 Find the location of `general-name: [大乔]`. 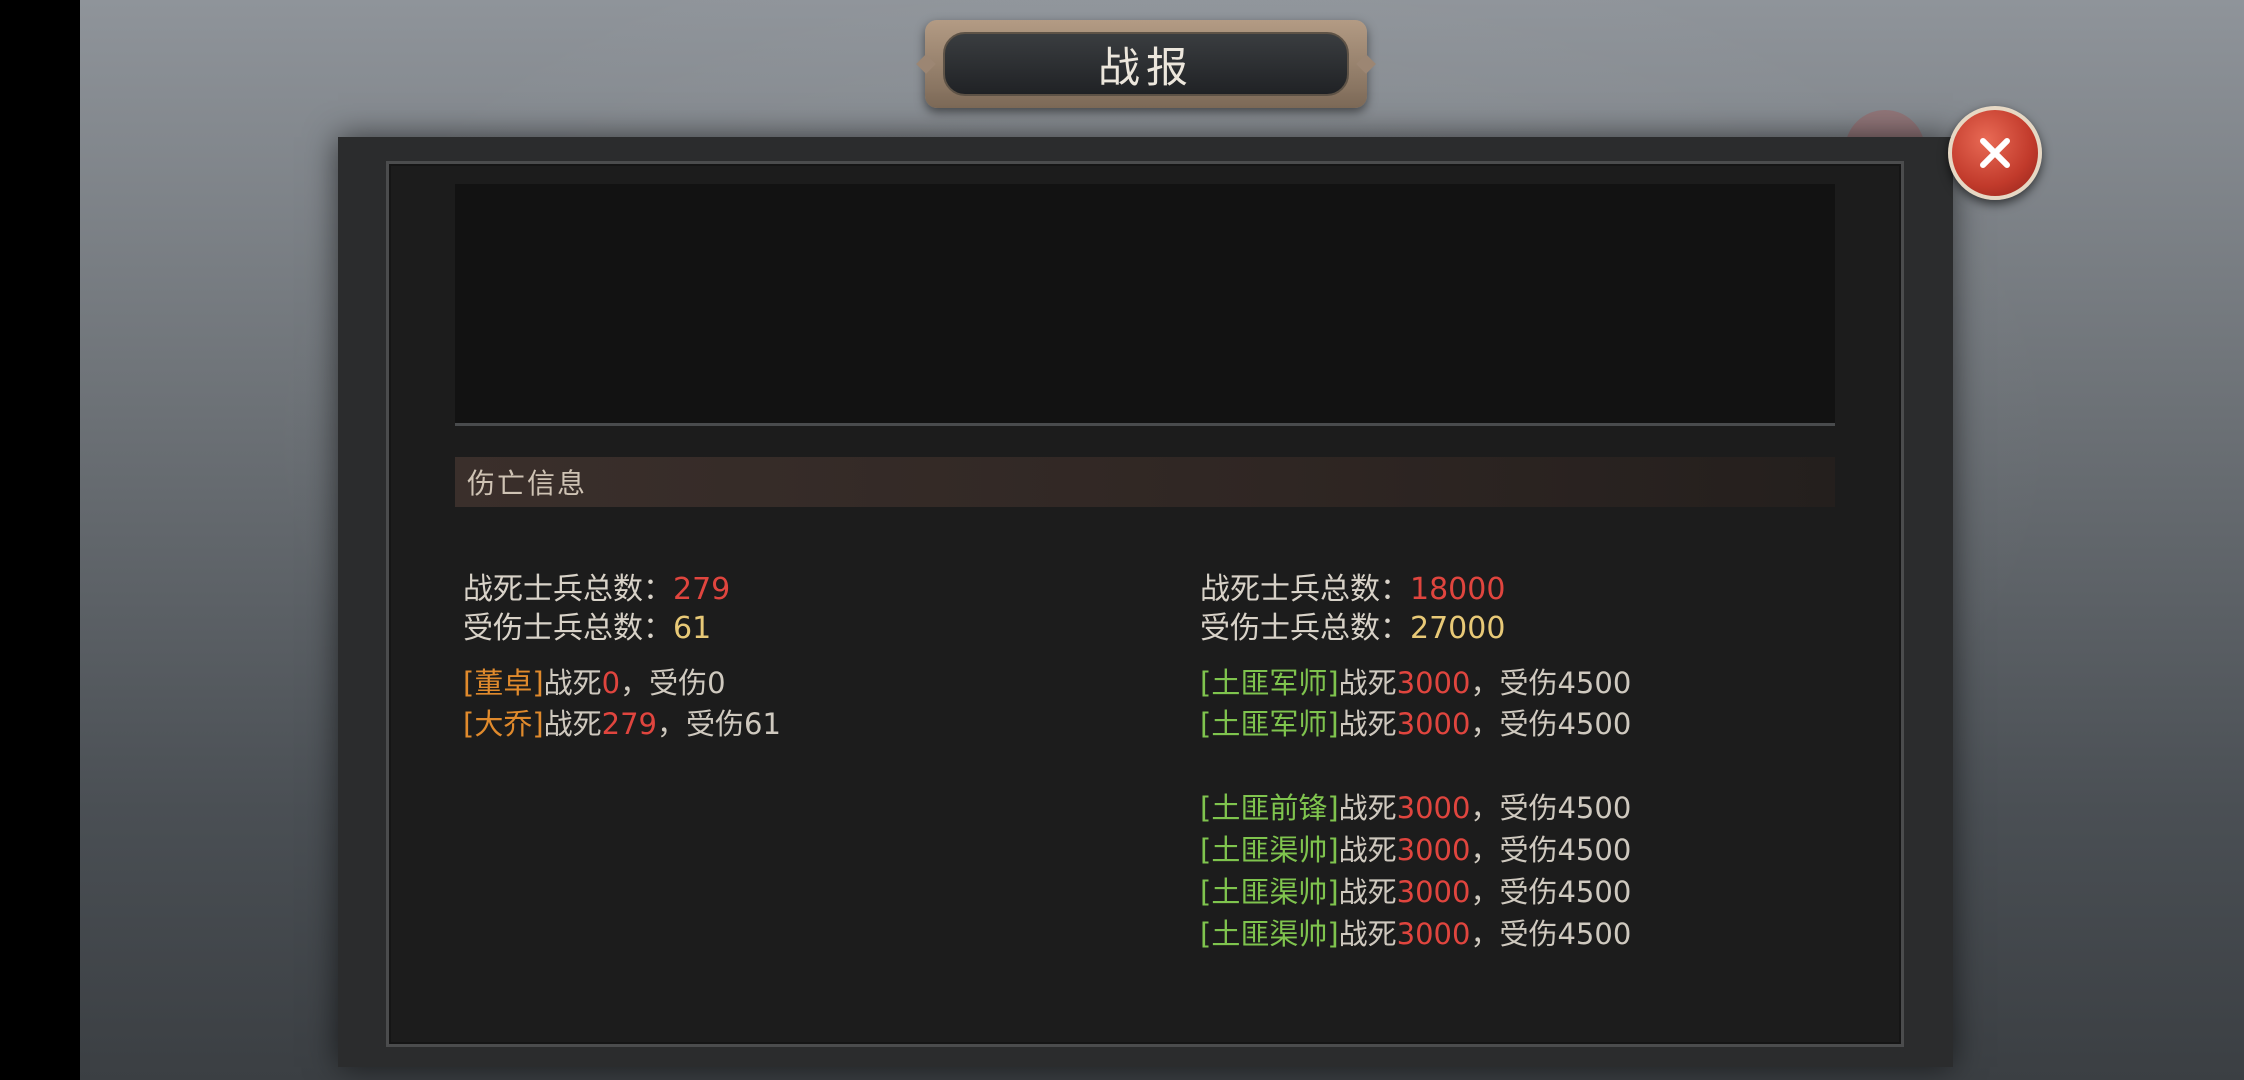

general-name: [大乔] is located at coordinates (503, 724).